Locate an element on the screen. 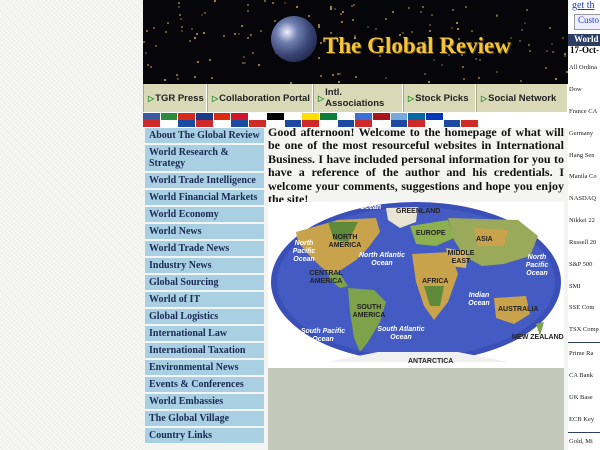  nav-social-network: ▷ Social Network is located at coordinates (522, 98).